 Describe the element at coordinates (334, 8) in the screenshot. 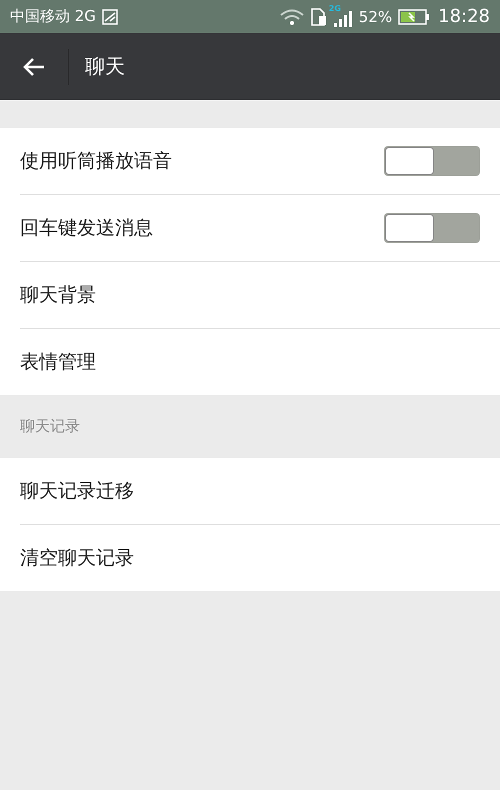

I see `network-type-label: 2G` at that location.